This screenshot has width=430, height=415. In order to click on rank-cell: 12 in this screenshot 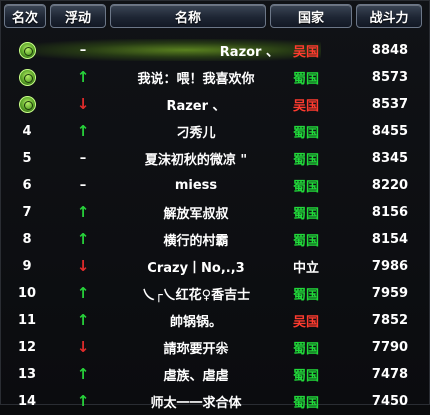, I will do `click(27, 347)`.